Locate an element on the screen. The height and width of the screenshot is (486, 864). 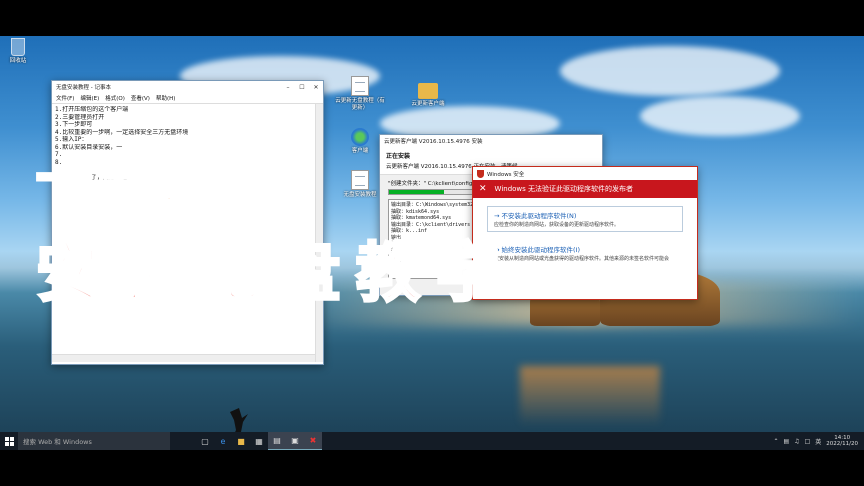
horizontal-scrollbar is located at coordinates (183, 358).